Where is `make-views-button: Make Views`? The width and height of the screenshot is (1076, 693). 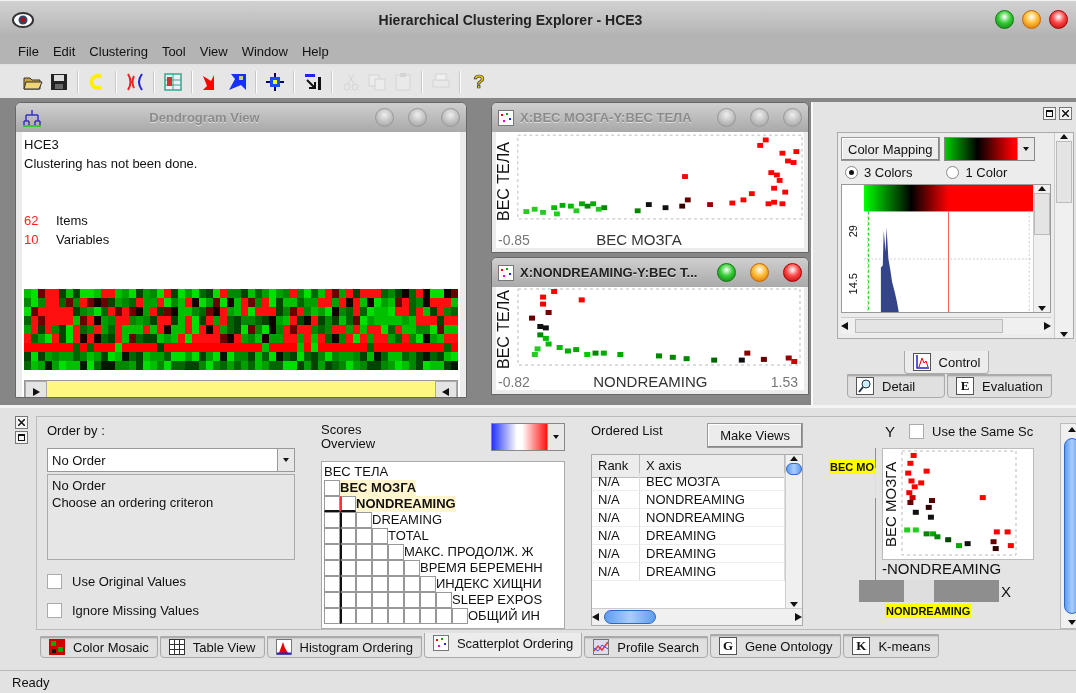 make-views-button: Make Views is located at coordinates (755, 435).